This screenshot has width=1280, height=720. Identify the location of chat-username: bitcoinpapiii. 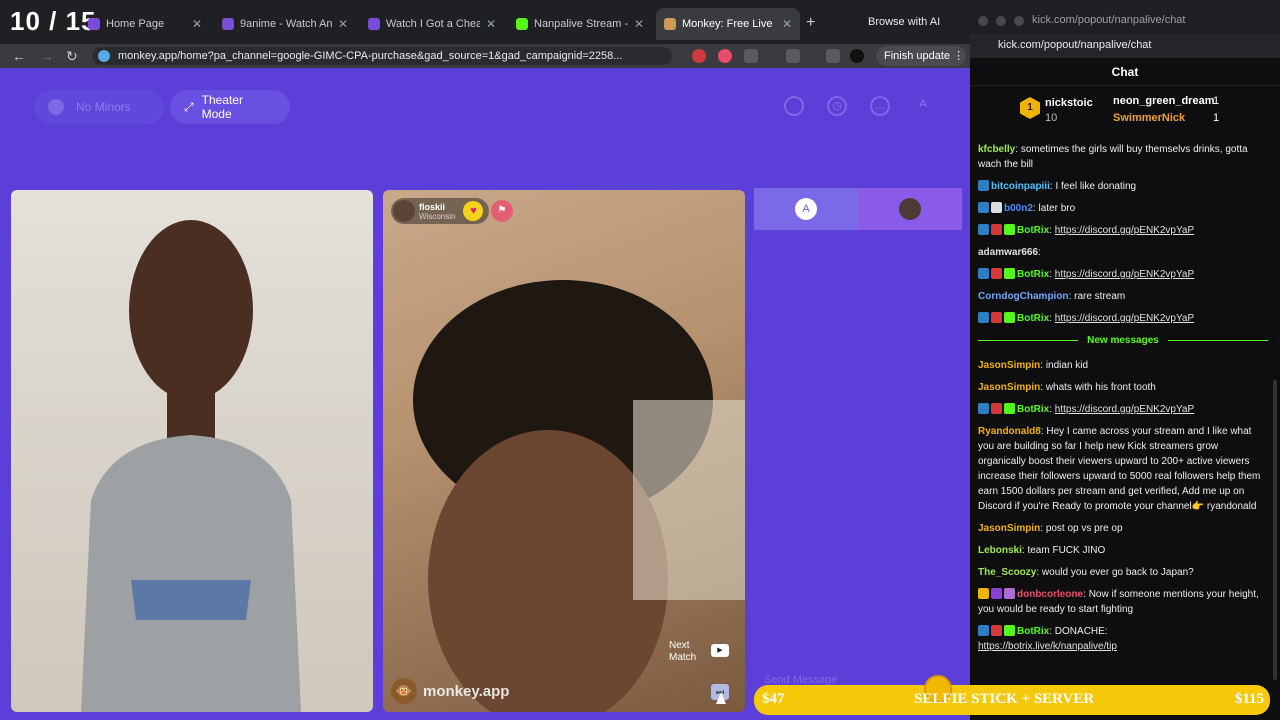
(1020, 186).